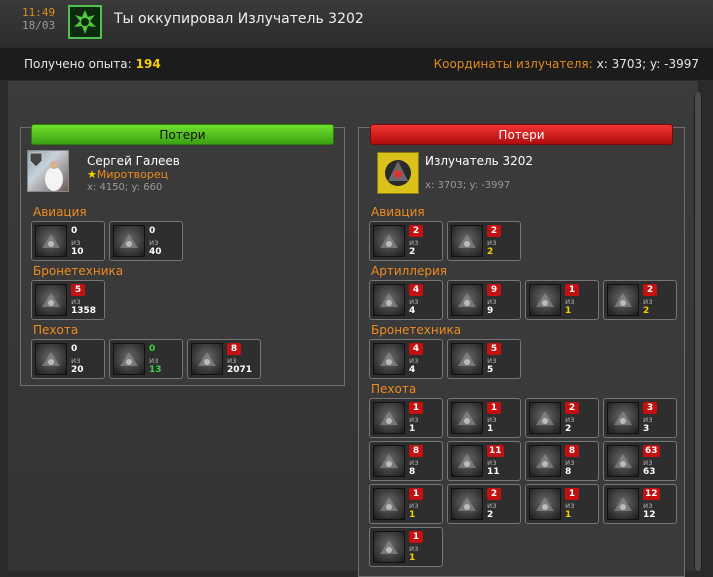  Describe the element at coordinates (646, 429) in the screenshot. I see `total-count: 3` at that location.